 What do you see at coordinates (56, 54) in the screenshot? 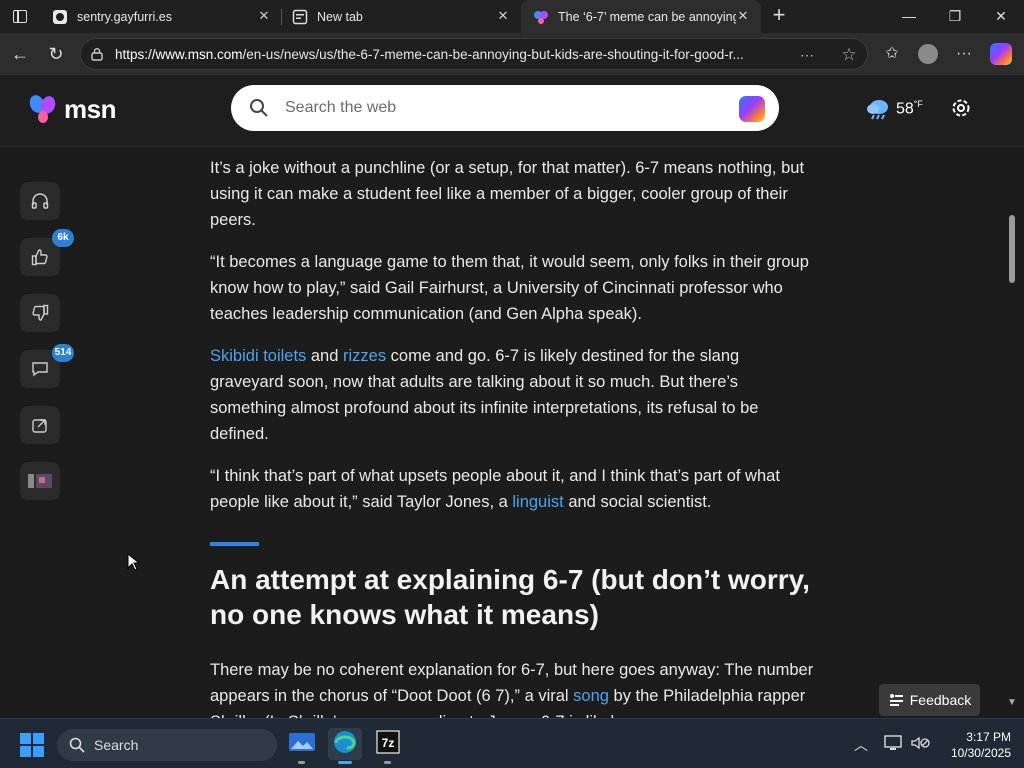
I see `refresh-icon: ↻` at bounding box center [56, 54].